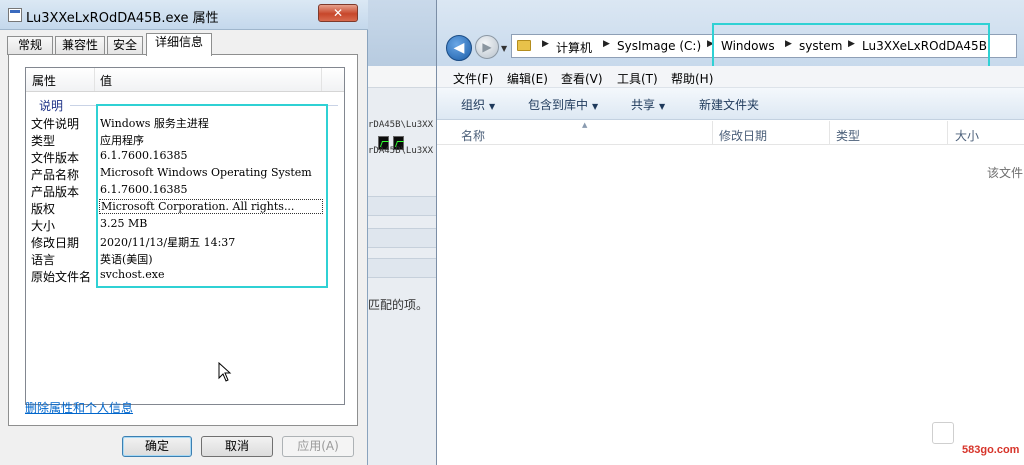 The width and height of the screenshot is (1024, 465). I want to click on folder-icon, so click(524, 45).